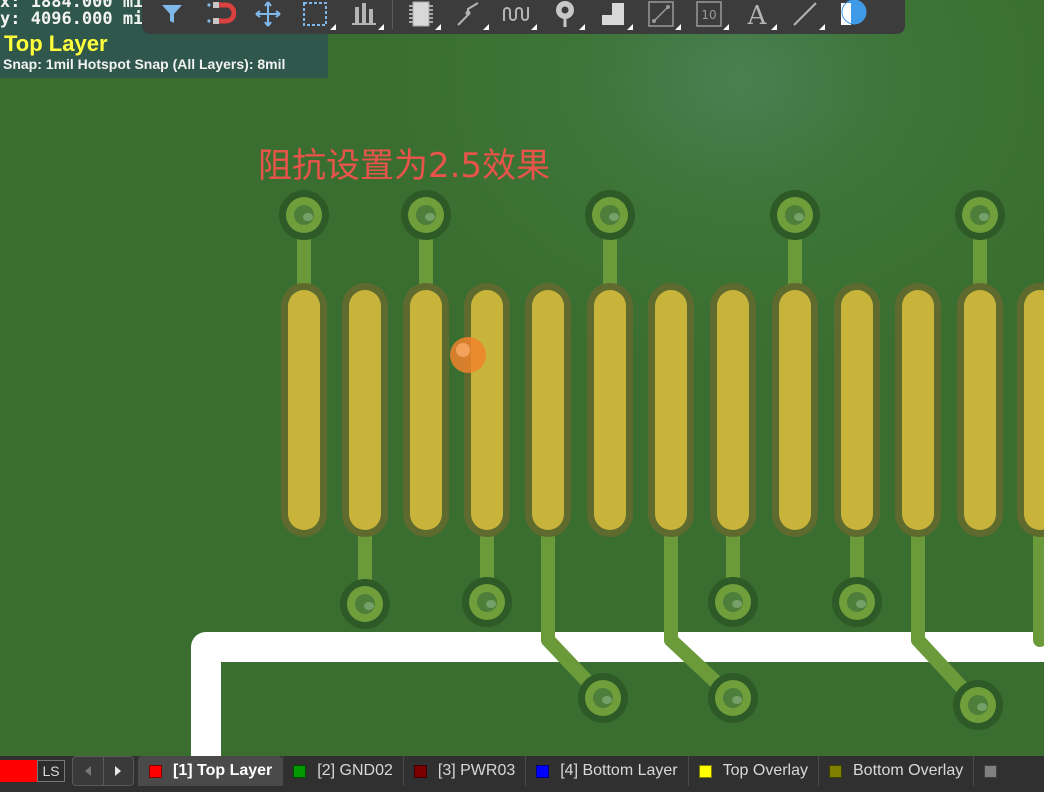 This screenshot has width=1044, height=792. I want to click on dimension-icon, so click(661, 14).